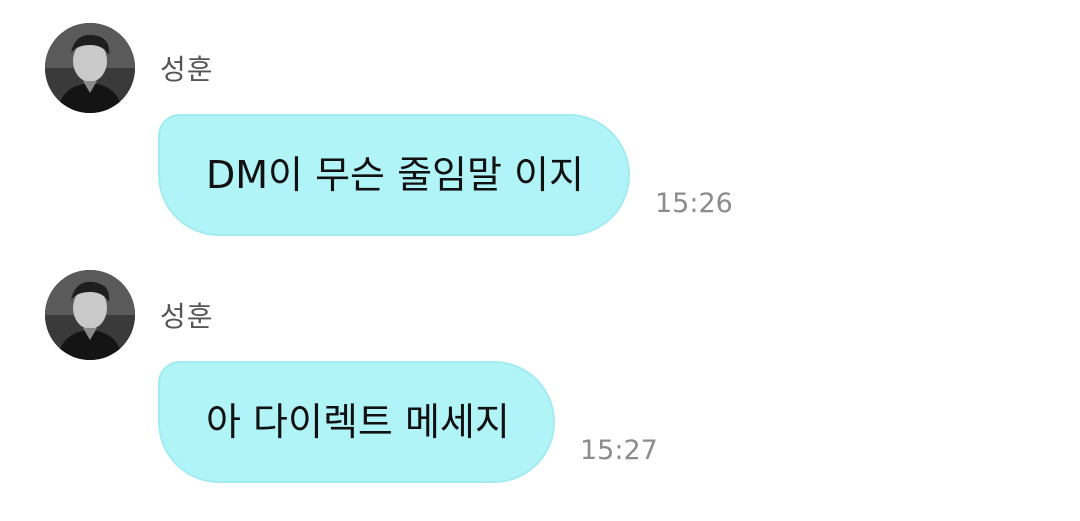 This screenshot has width=1080, height=521. I want to click on message-bubble: 아 다이렉트 메세지, so click(356, 422).